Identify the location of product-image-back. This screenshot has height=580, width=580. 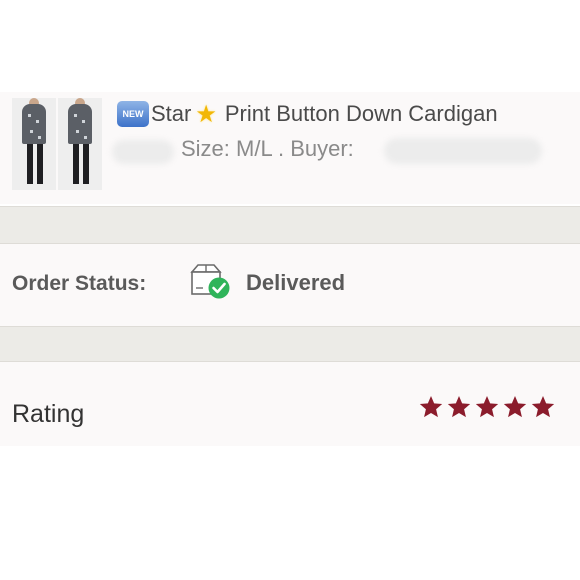
(80, 144).